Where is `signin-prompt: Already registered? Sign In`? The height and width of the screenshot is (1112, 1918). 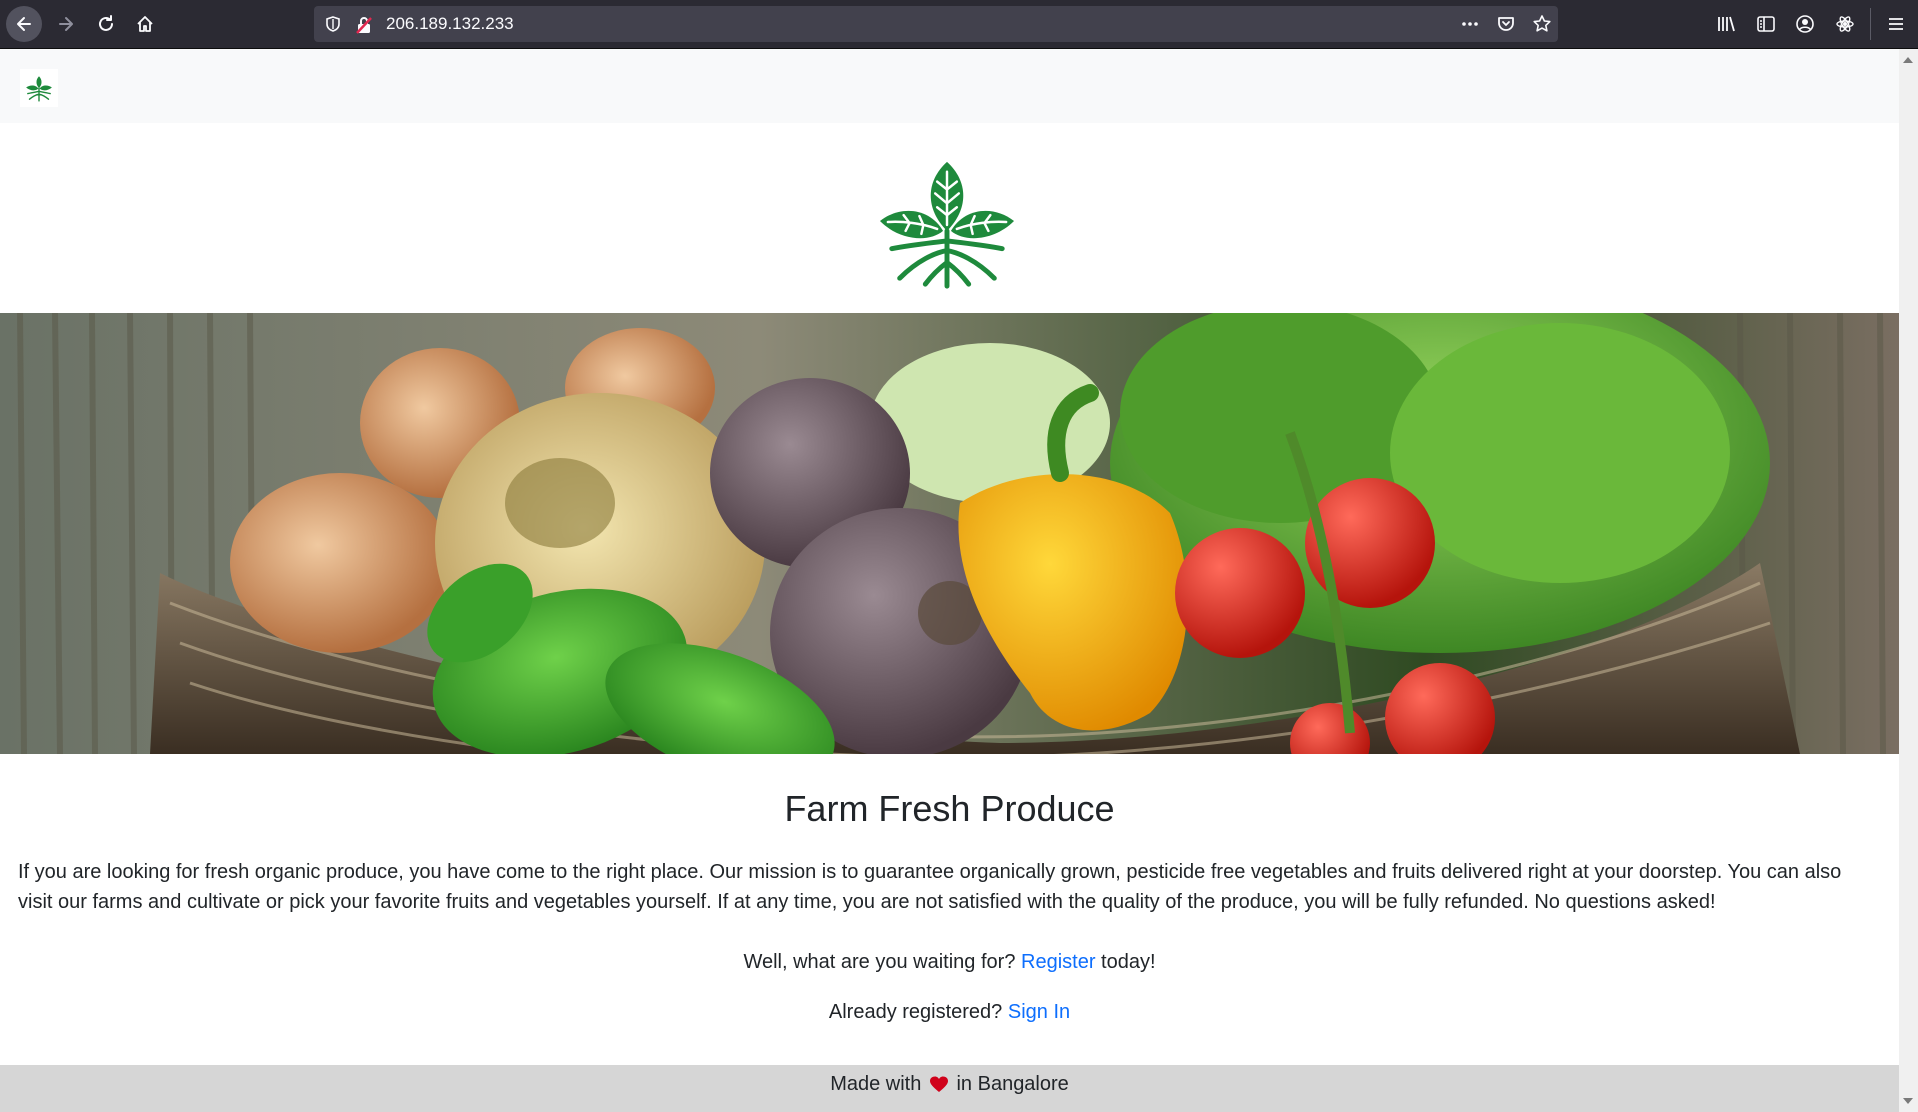 signin-prompt: Already registered? Sign In is located at coordinates (949, 1012).